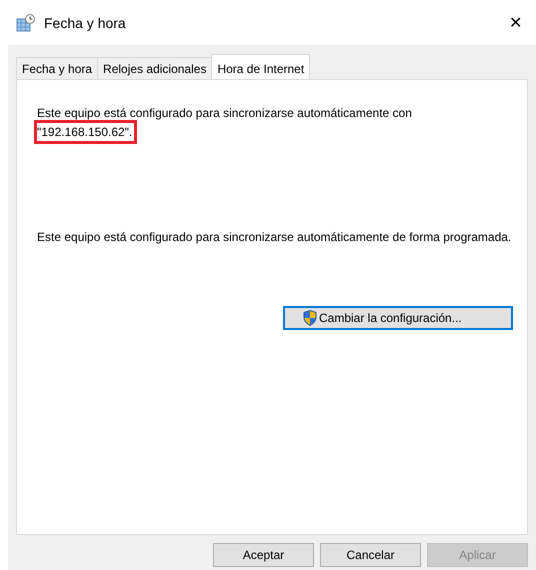 The width and height of the screenshot is (536, 570). What do you see at coordinates (57, 68) in the screenshot?
I see `tab: Fecha y hora` at bounding box center [57, 68].